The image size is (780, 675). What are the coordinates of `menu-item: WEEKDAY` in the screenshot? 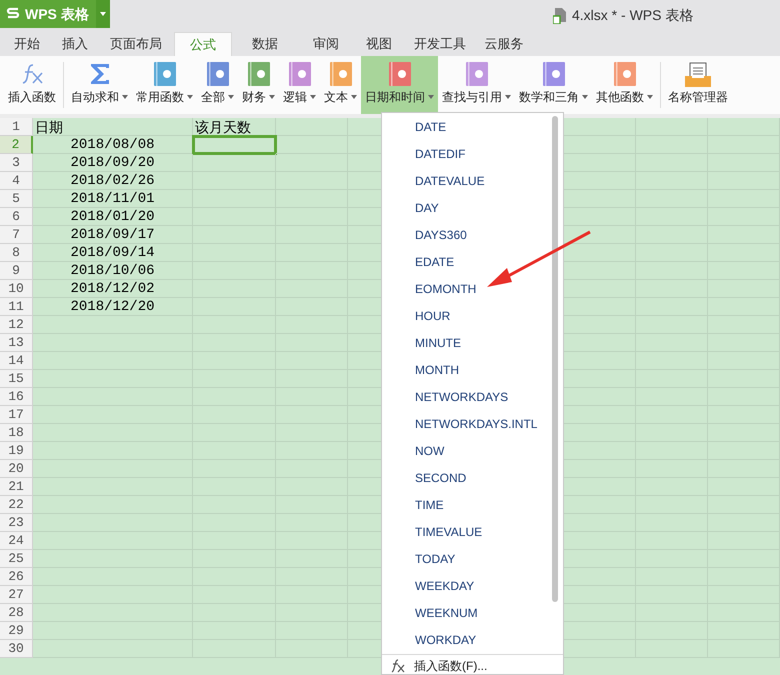 It's located at (467, 586).